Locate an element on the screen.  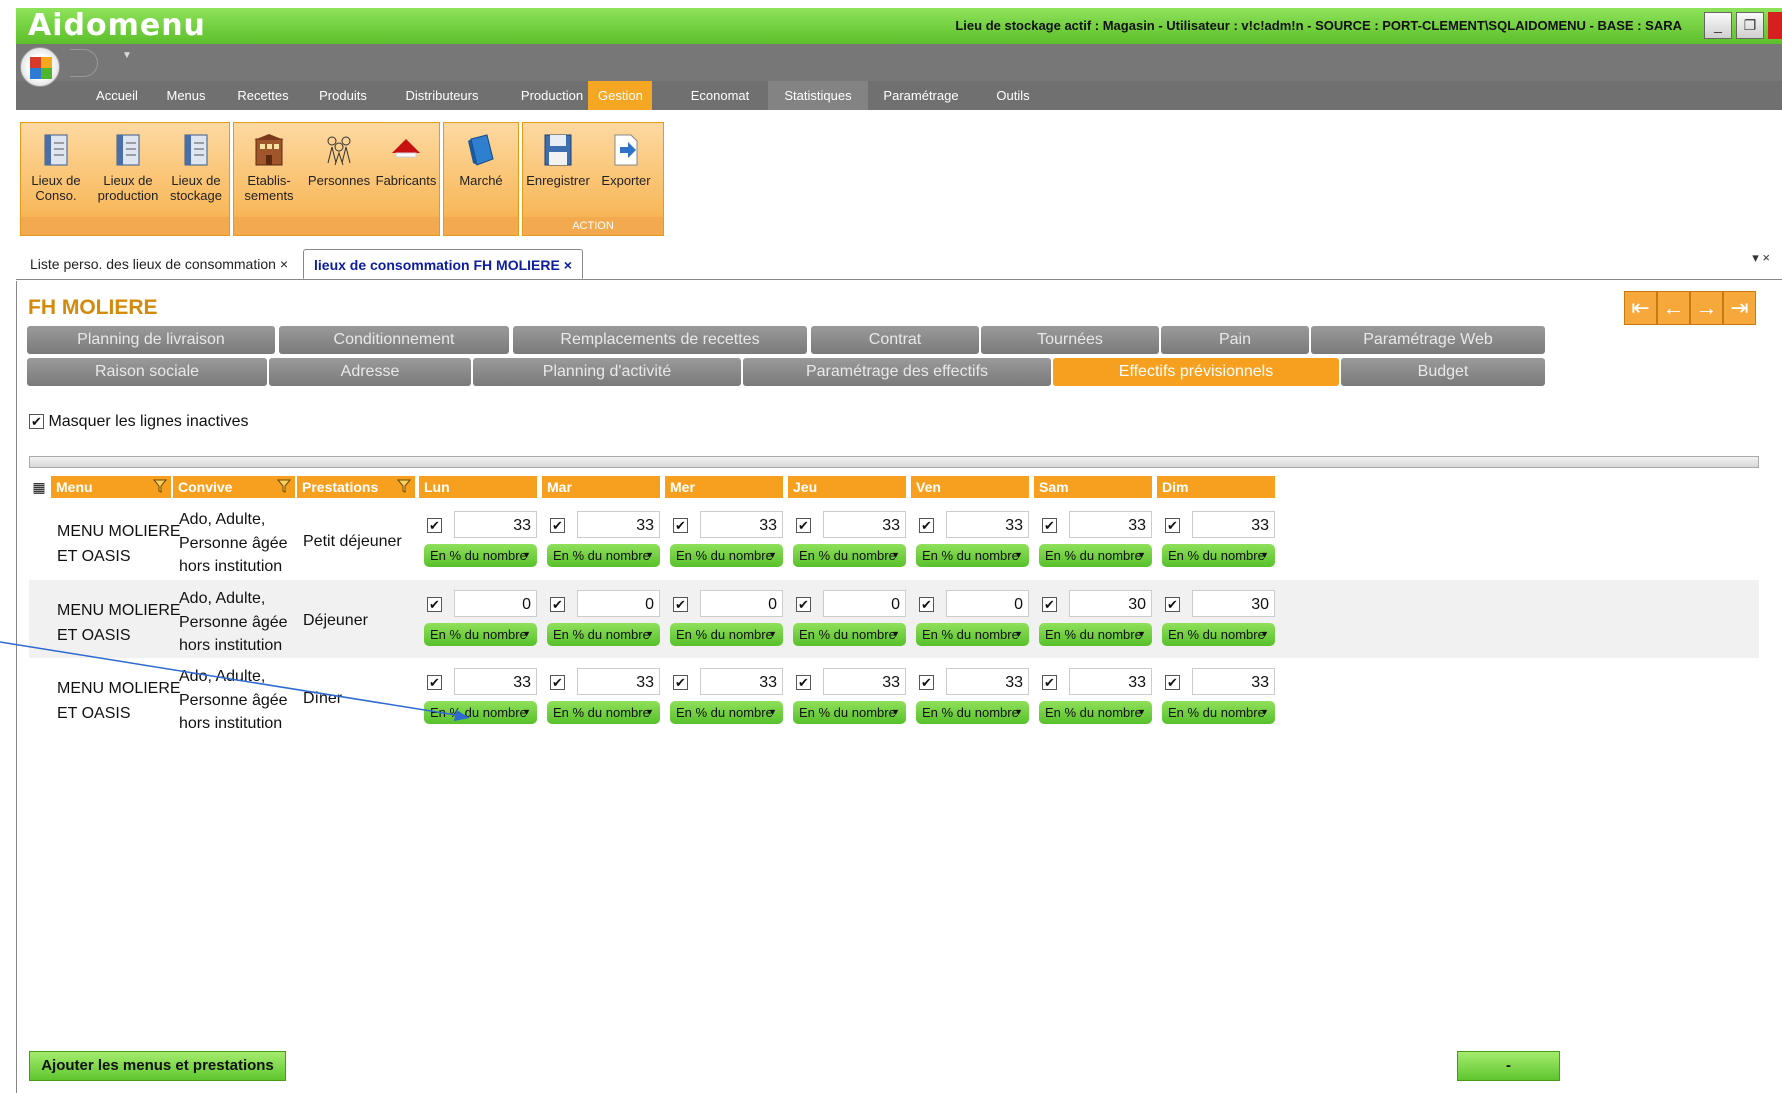
section-tab-2-2: Planning d'activité is located at coordinates (607, 372).